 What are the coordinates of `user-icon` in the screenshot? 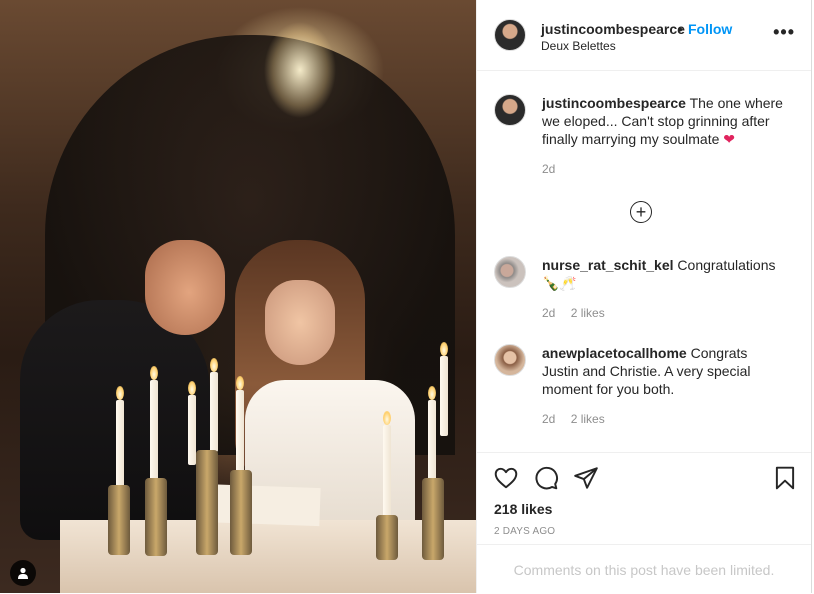 It's located at (23, 573).